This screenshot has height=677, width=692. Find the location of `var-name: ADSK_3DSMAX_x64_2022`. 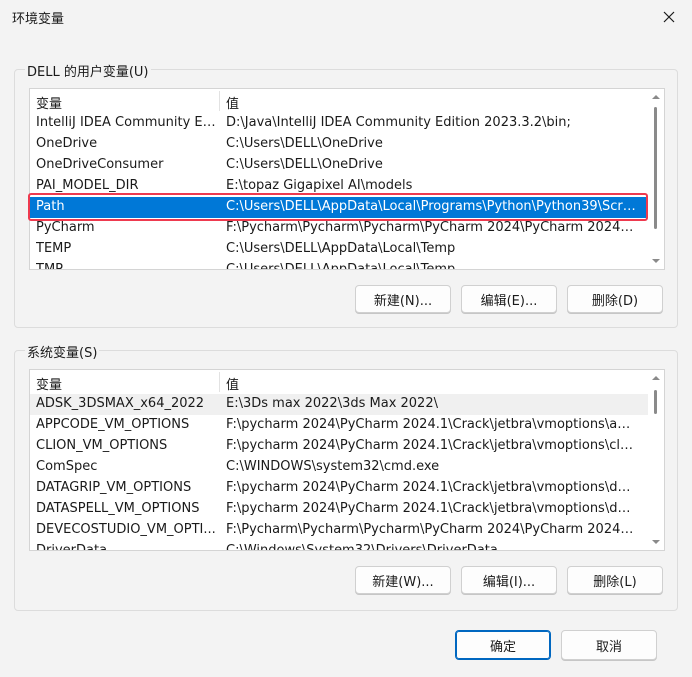

var-name: ADSK_3DSMAX_x64_2022 is located at coordinates (120, 403).